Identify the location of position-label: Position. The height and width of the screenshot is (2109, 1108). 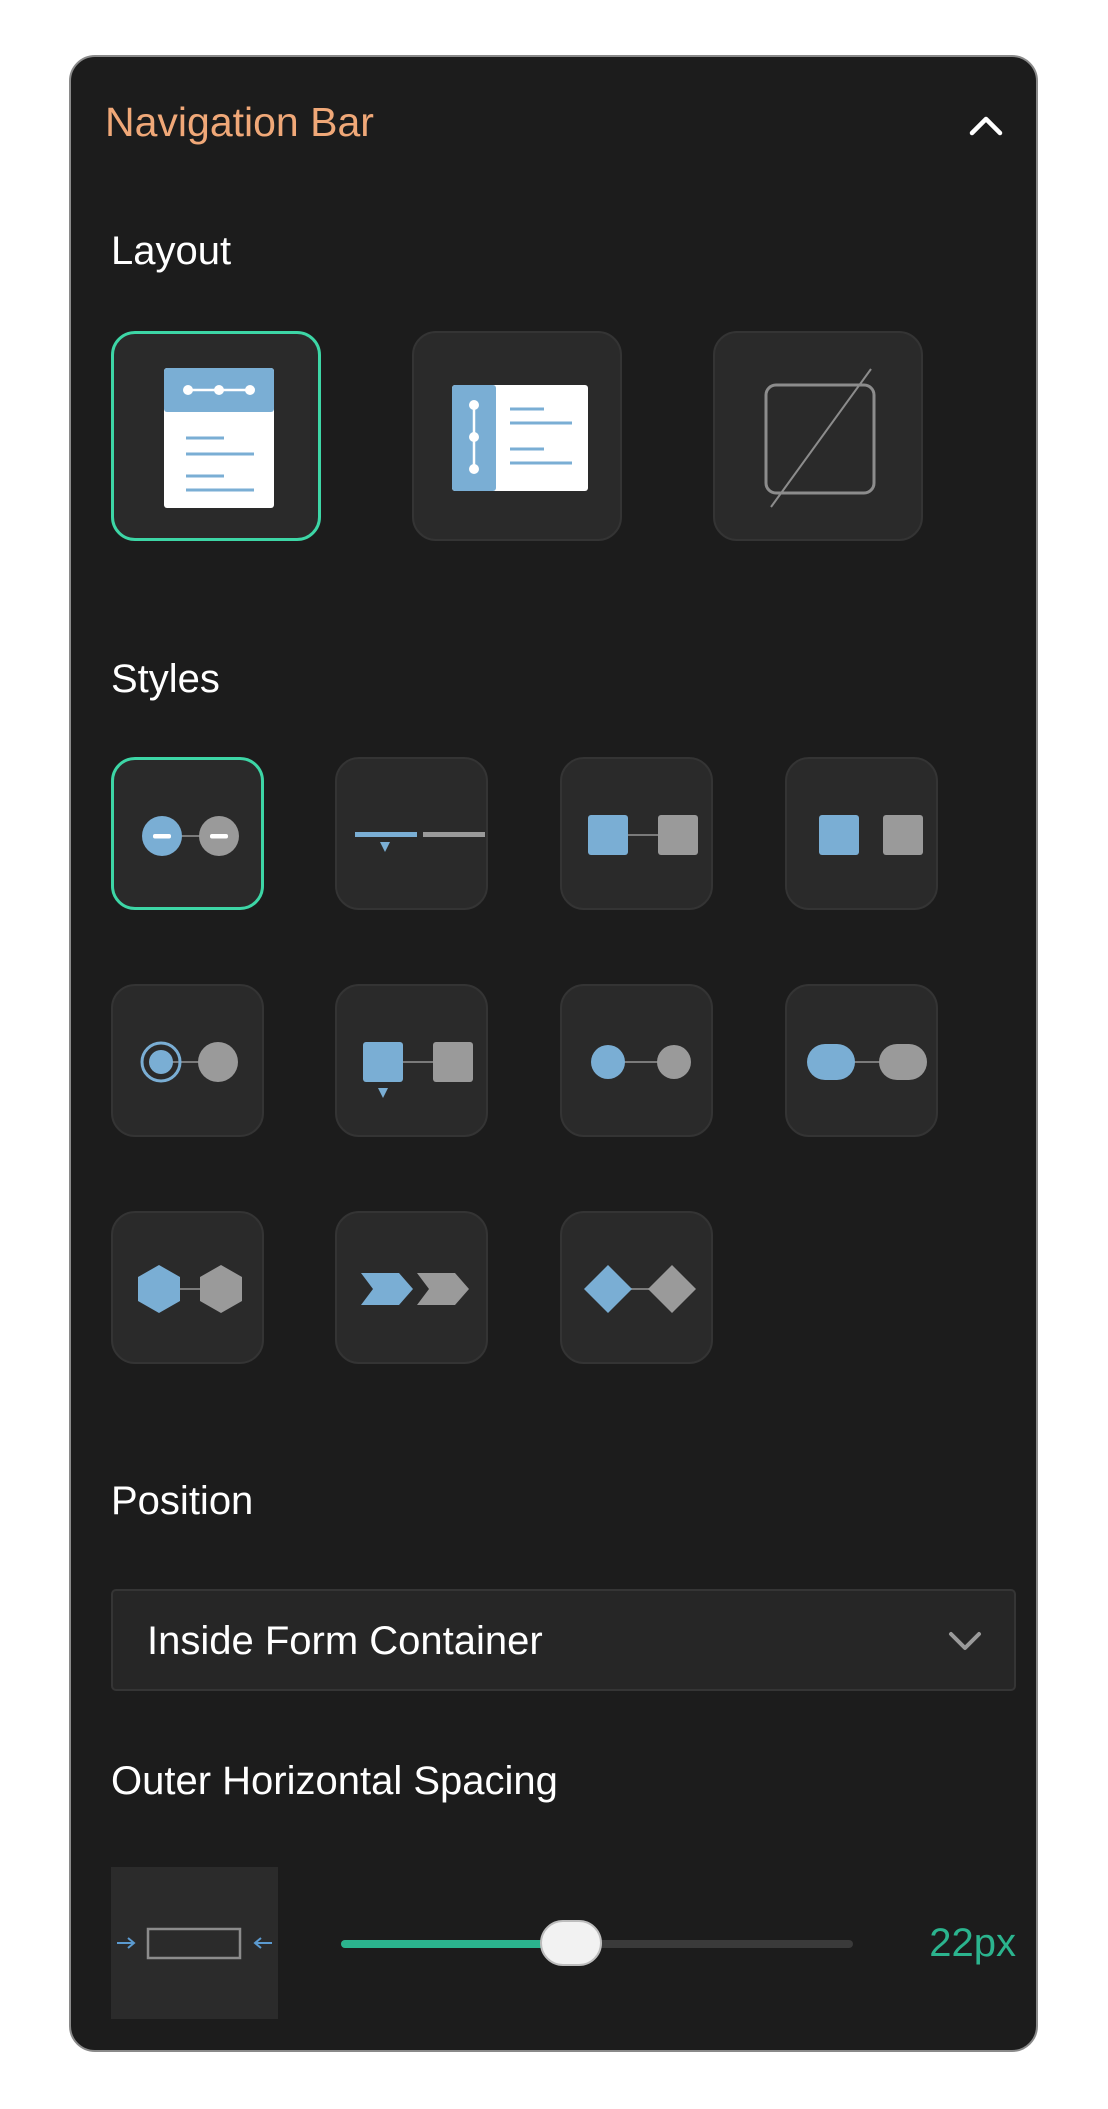
(182, 1501).